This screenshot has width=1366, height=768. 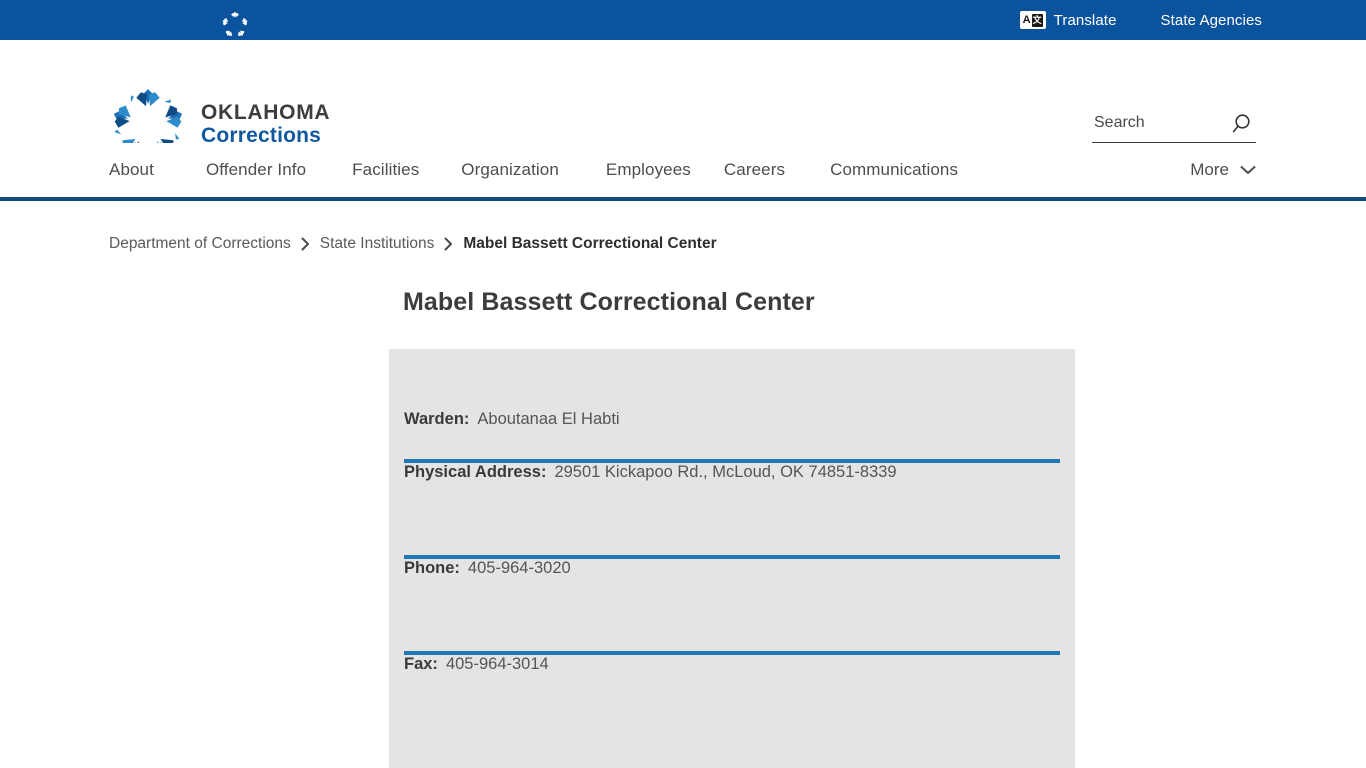 I want to click on info-label-warden: Warden:, so click(x=437, y=419).